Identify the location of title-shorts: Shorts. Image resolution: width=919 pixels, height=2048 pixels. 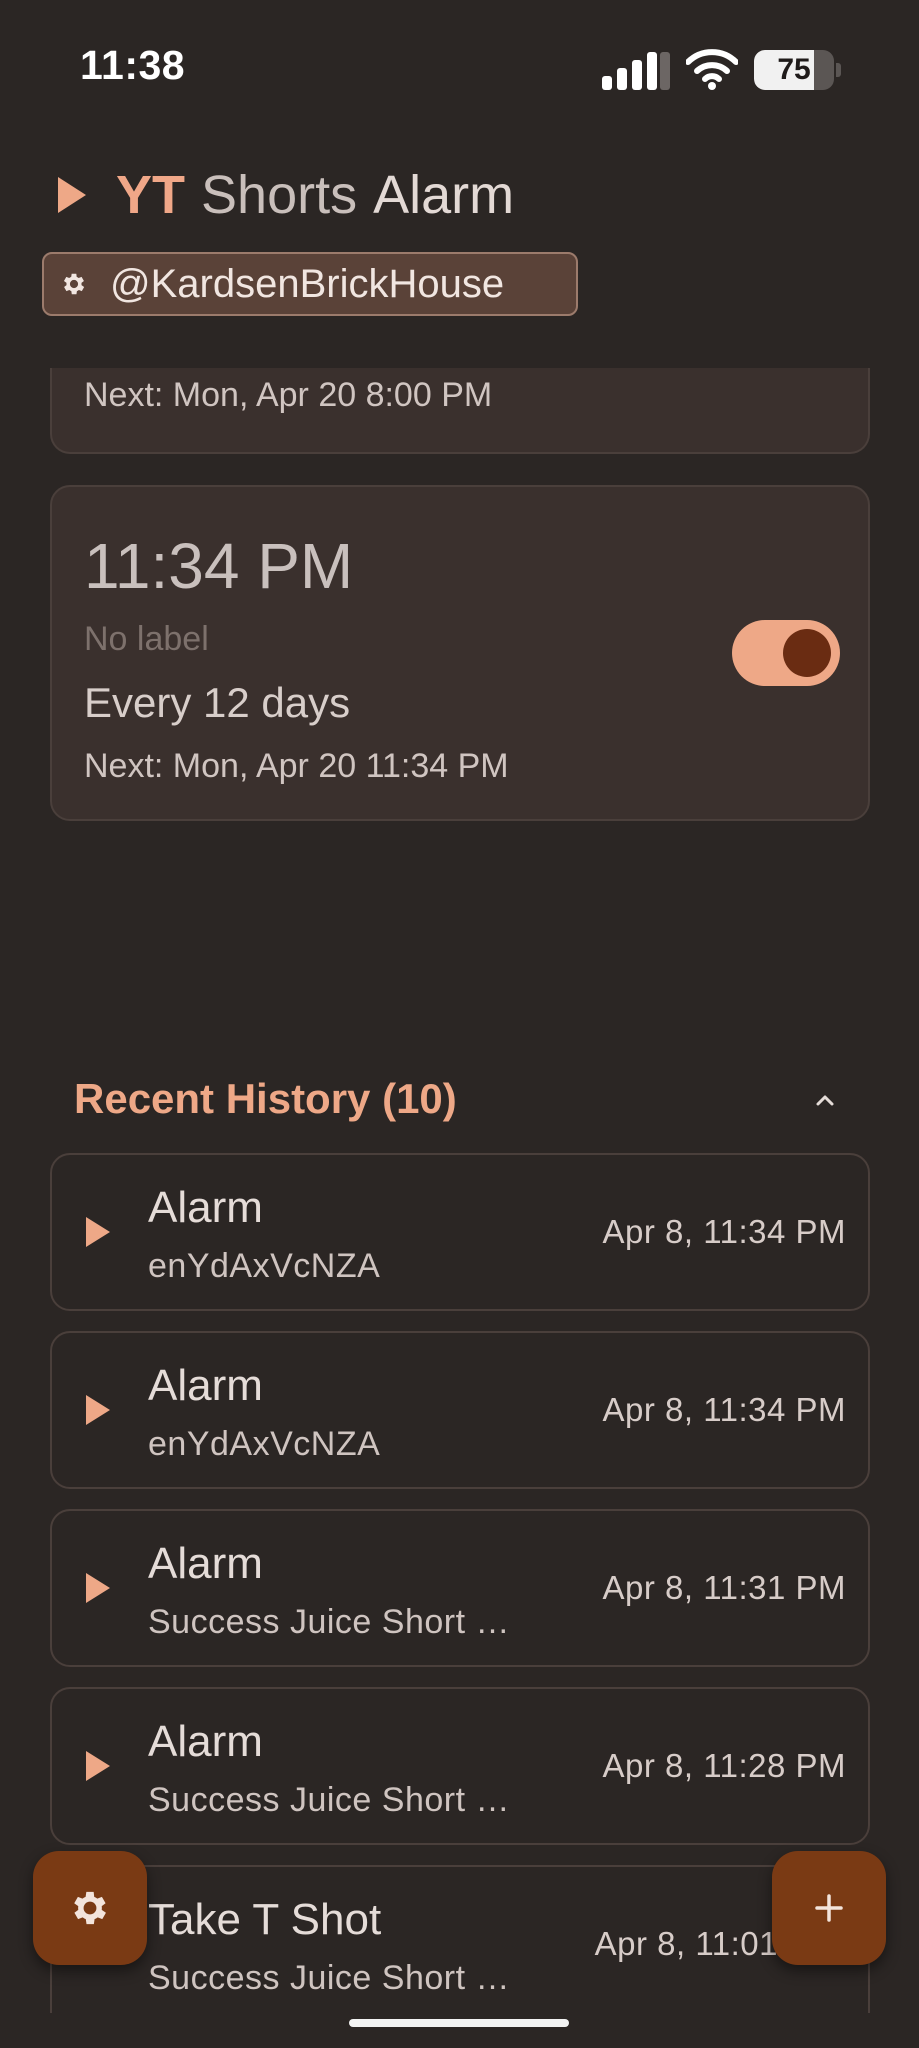
(279, 195).